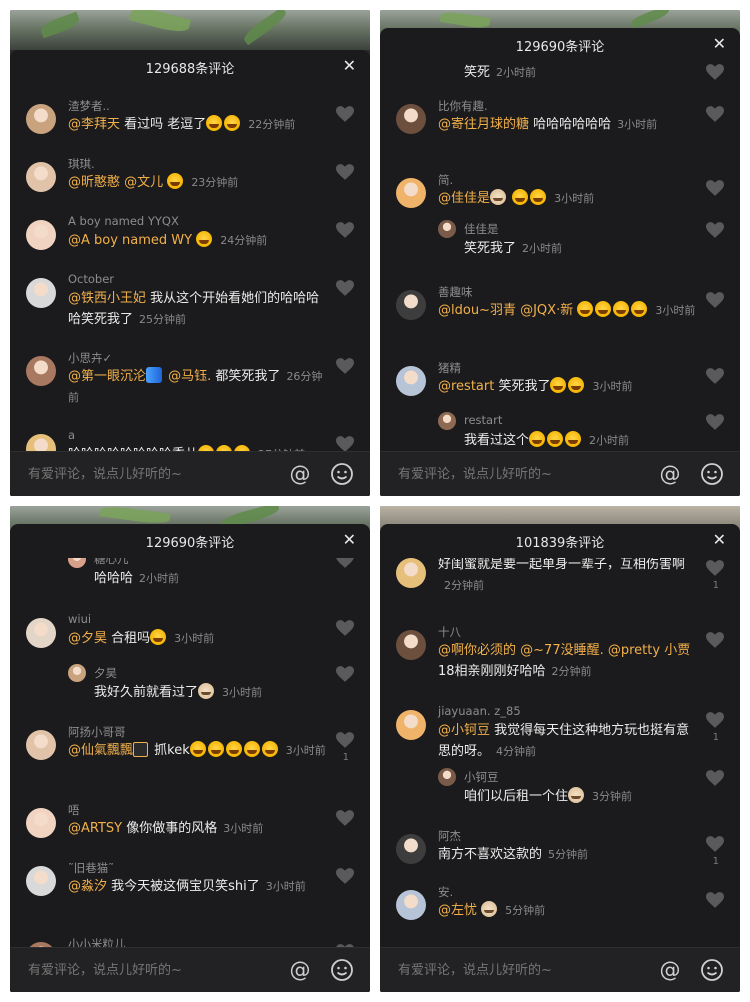 This screenshot has width=750, height=1002. I want to click on mention-link: @铁西小王妃, so click(107, 298).